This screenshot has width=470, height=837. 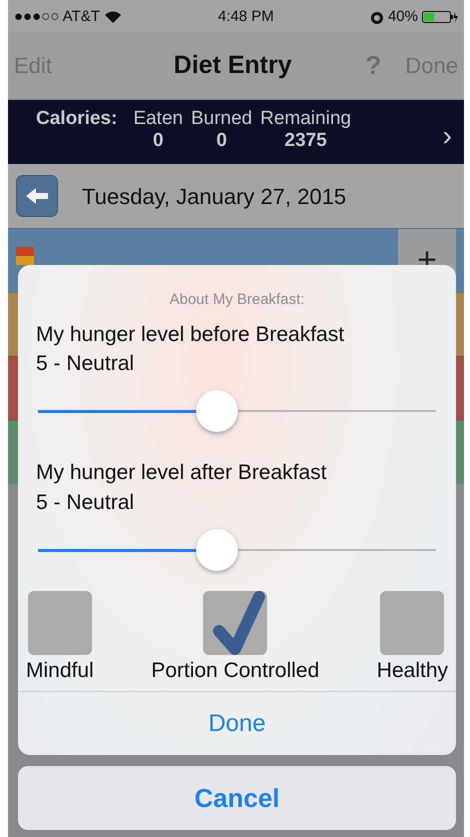 I want to click on battery-percent: 40%, so click(x=403, y=17).